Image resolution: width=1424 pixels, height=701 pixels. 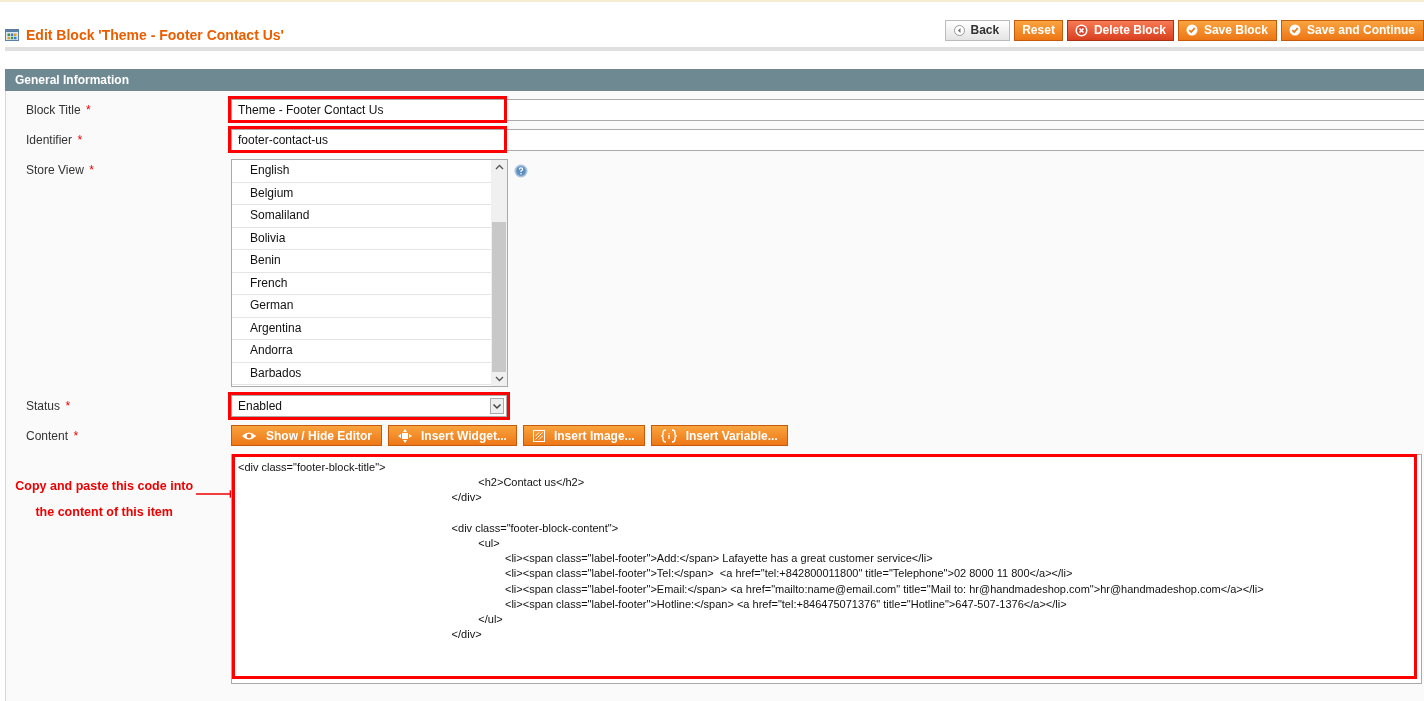 I want to click on list-option: English, so click(x=361, y=171).